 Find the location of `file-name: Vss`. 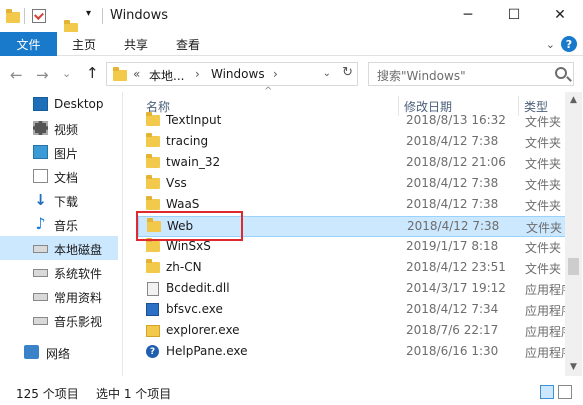

file-name: Vss is located at coordinates (176, 183).